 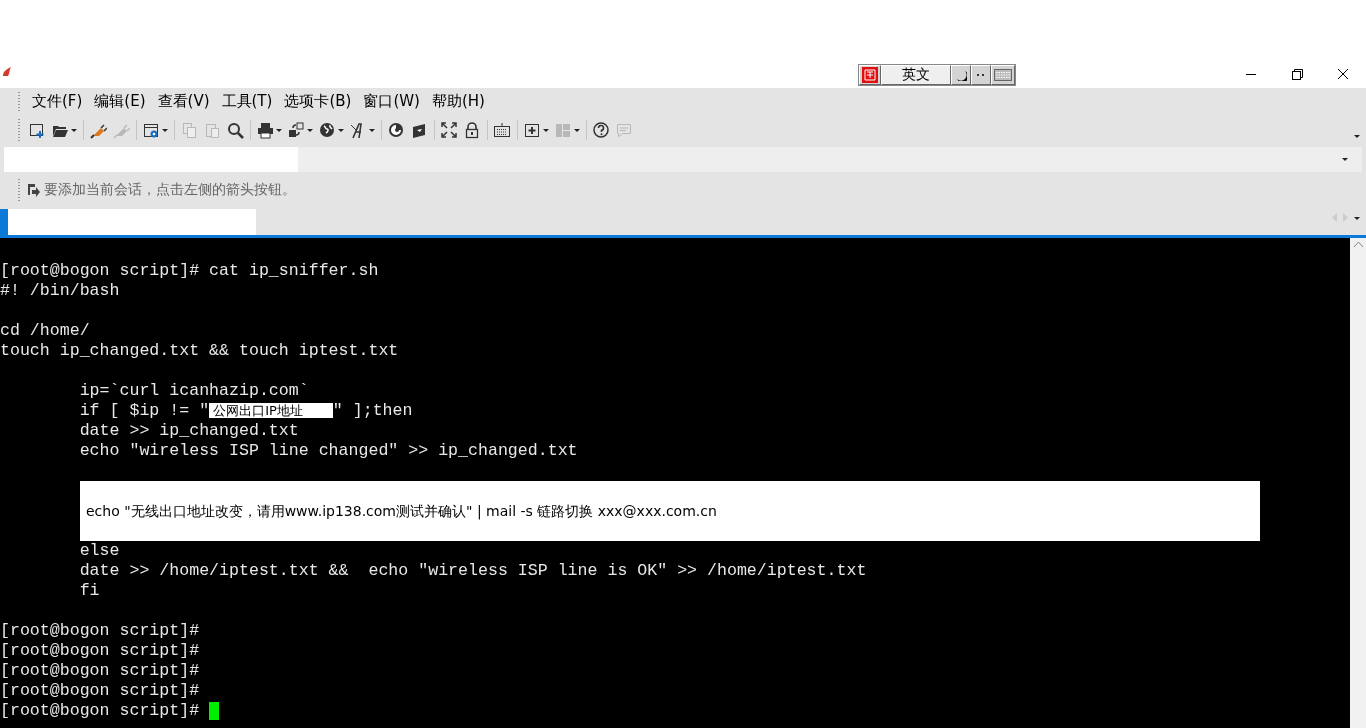 I want to click on find-icon, so click(x=235, y=130).